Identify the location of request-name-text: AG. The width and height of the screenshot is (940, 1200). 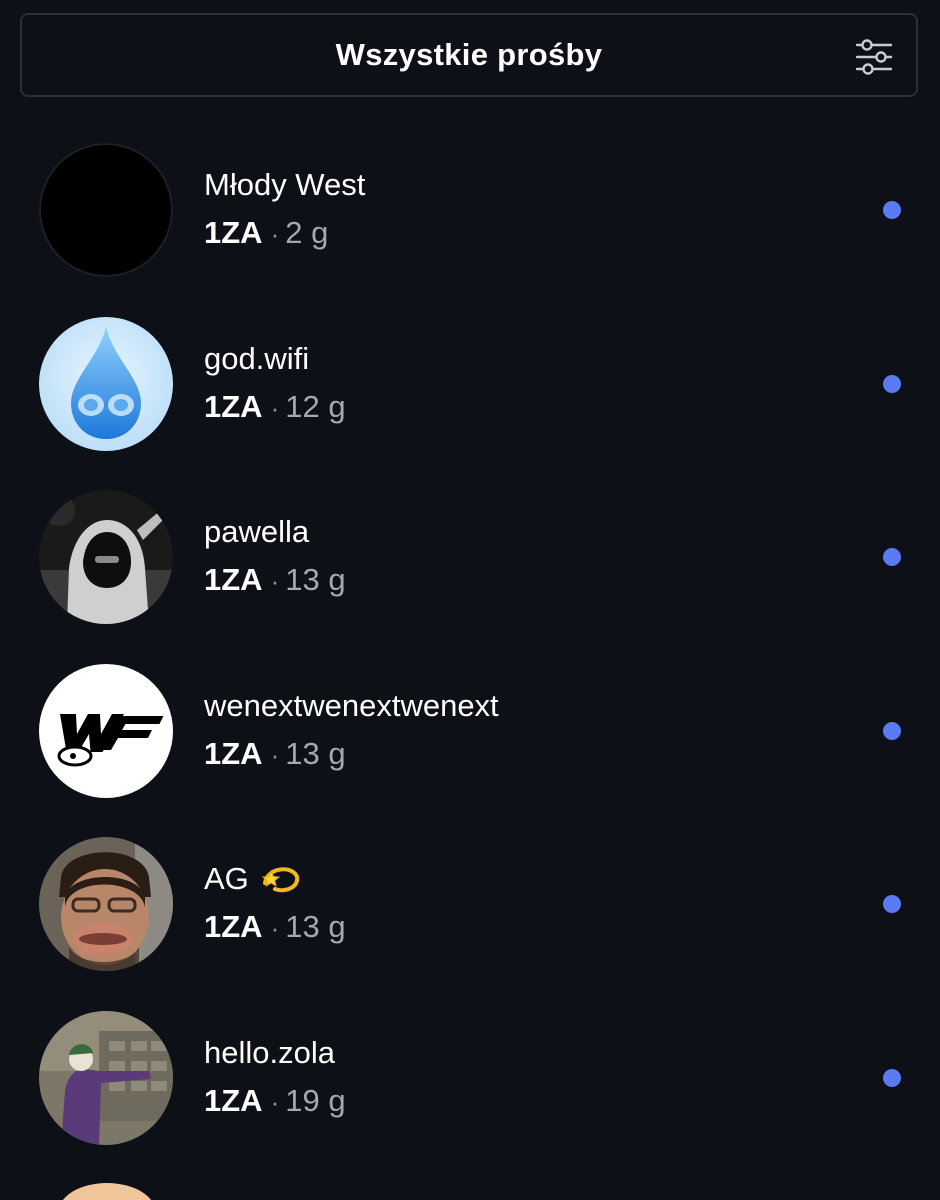
(226, 879).